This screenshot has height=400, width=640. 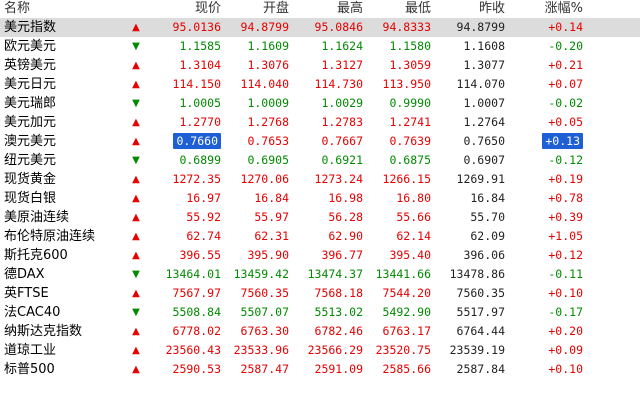 What do you see at coordinates (264, 369) in the screenshot?
I see `open-price: 2587.47` at bounding box center [264, 369].